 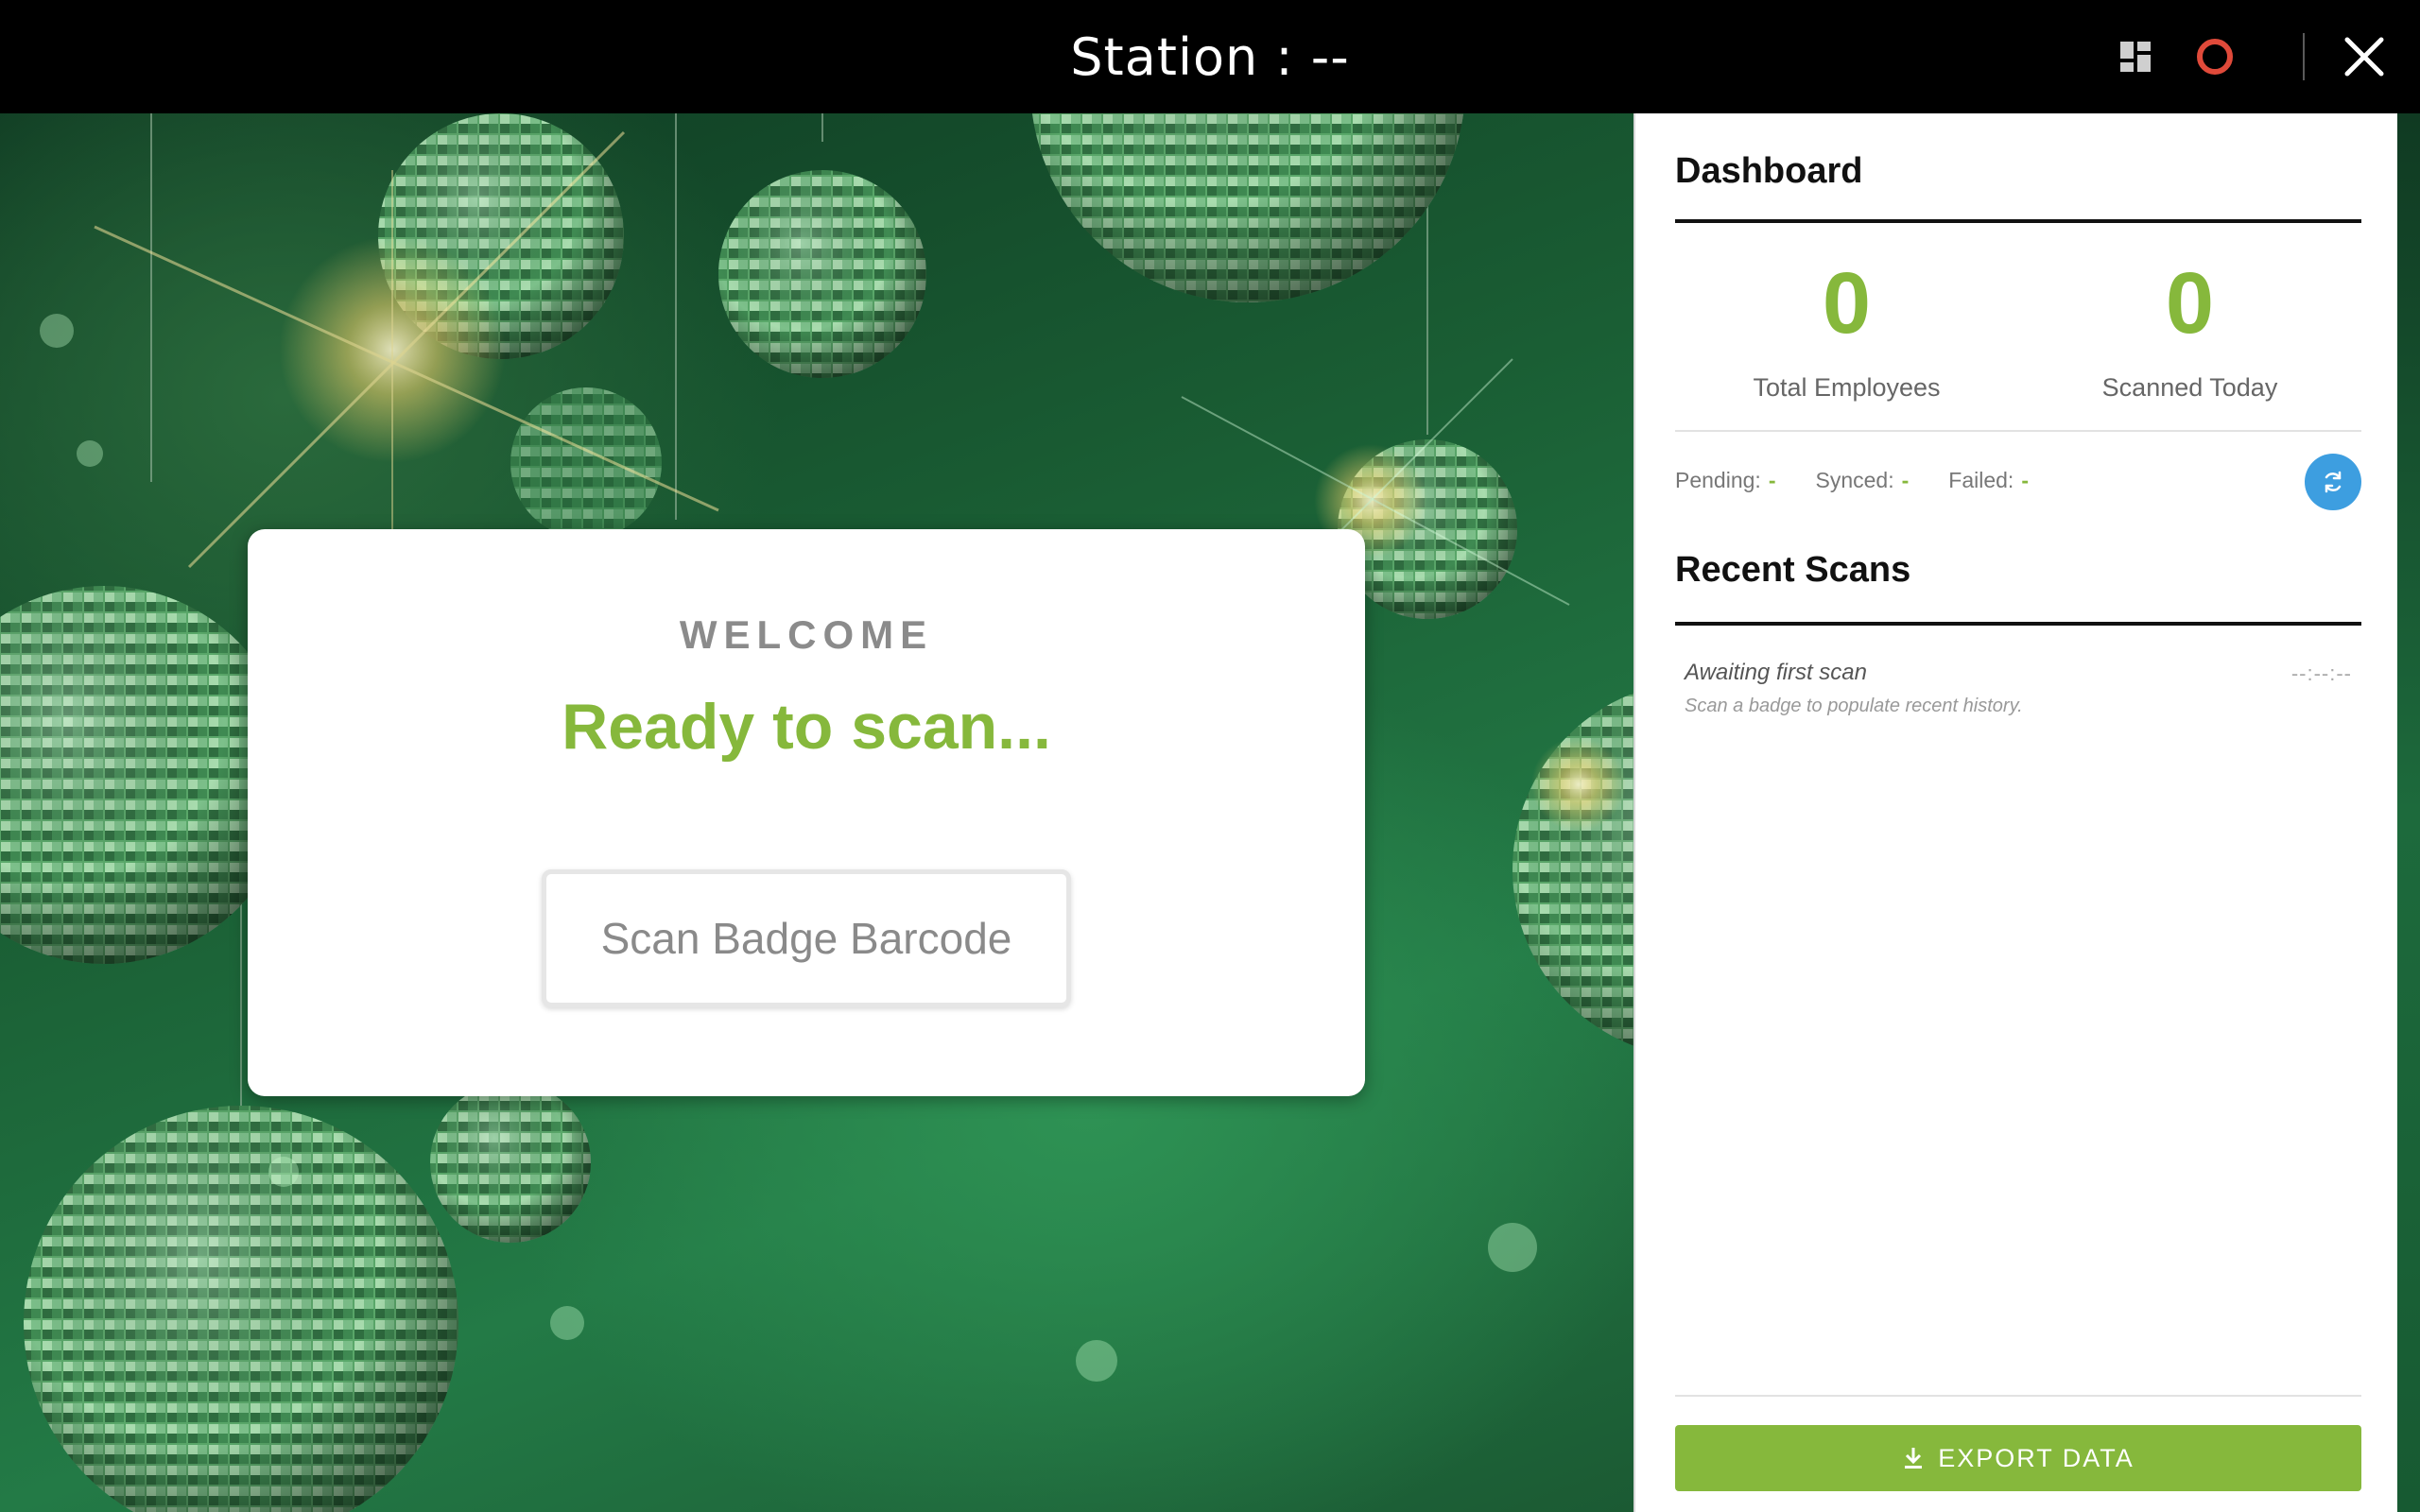 What do you see at coordinates (2018, 431) in the screenshot?
I see `stats-divider` at bounding box center [2018, 431].